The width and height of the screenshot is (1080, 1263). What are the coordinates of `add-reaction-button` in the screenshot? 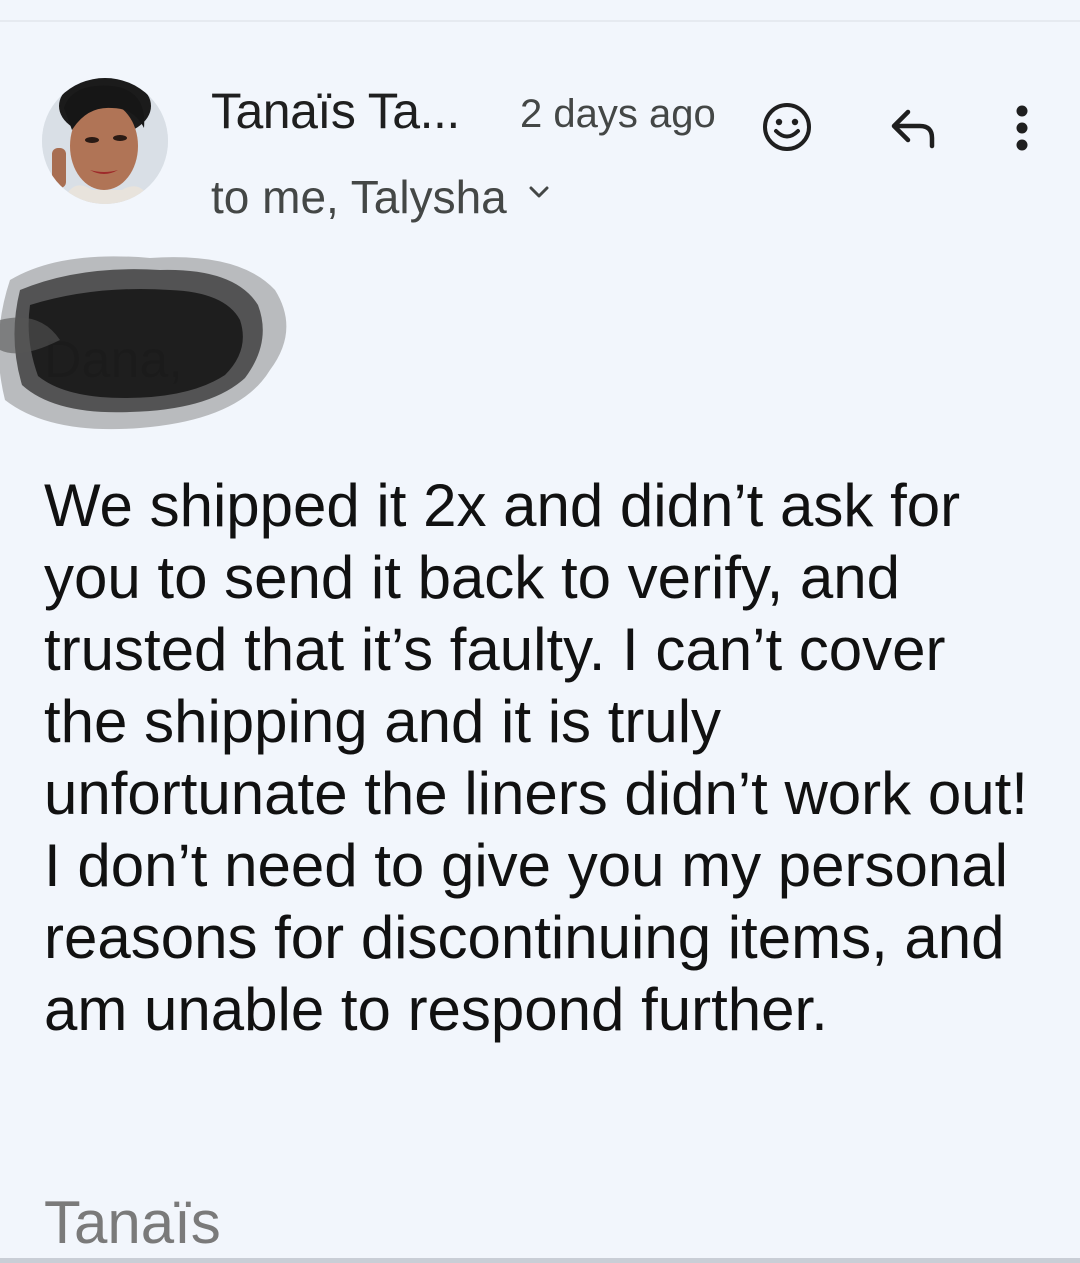 It's located at (787, 127).